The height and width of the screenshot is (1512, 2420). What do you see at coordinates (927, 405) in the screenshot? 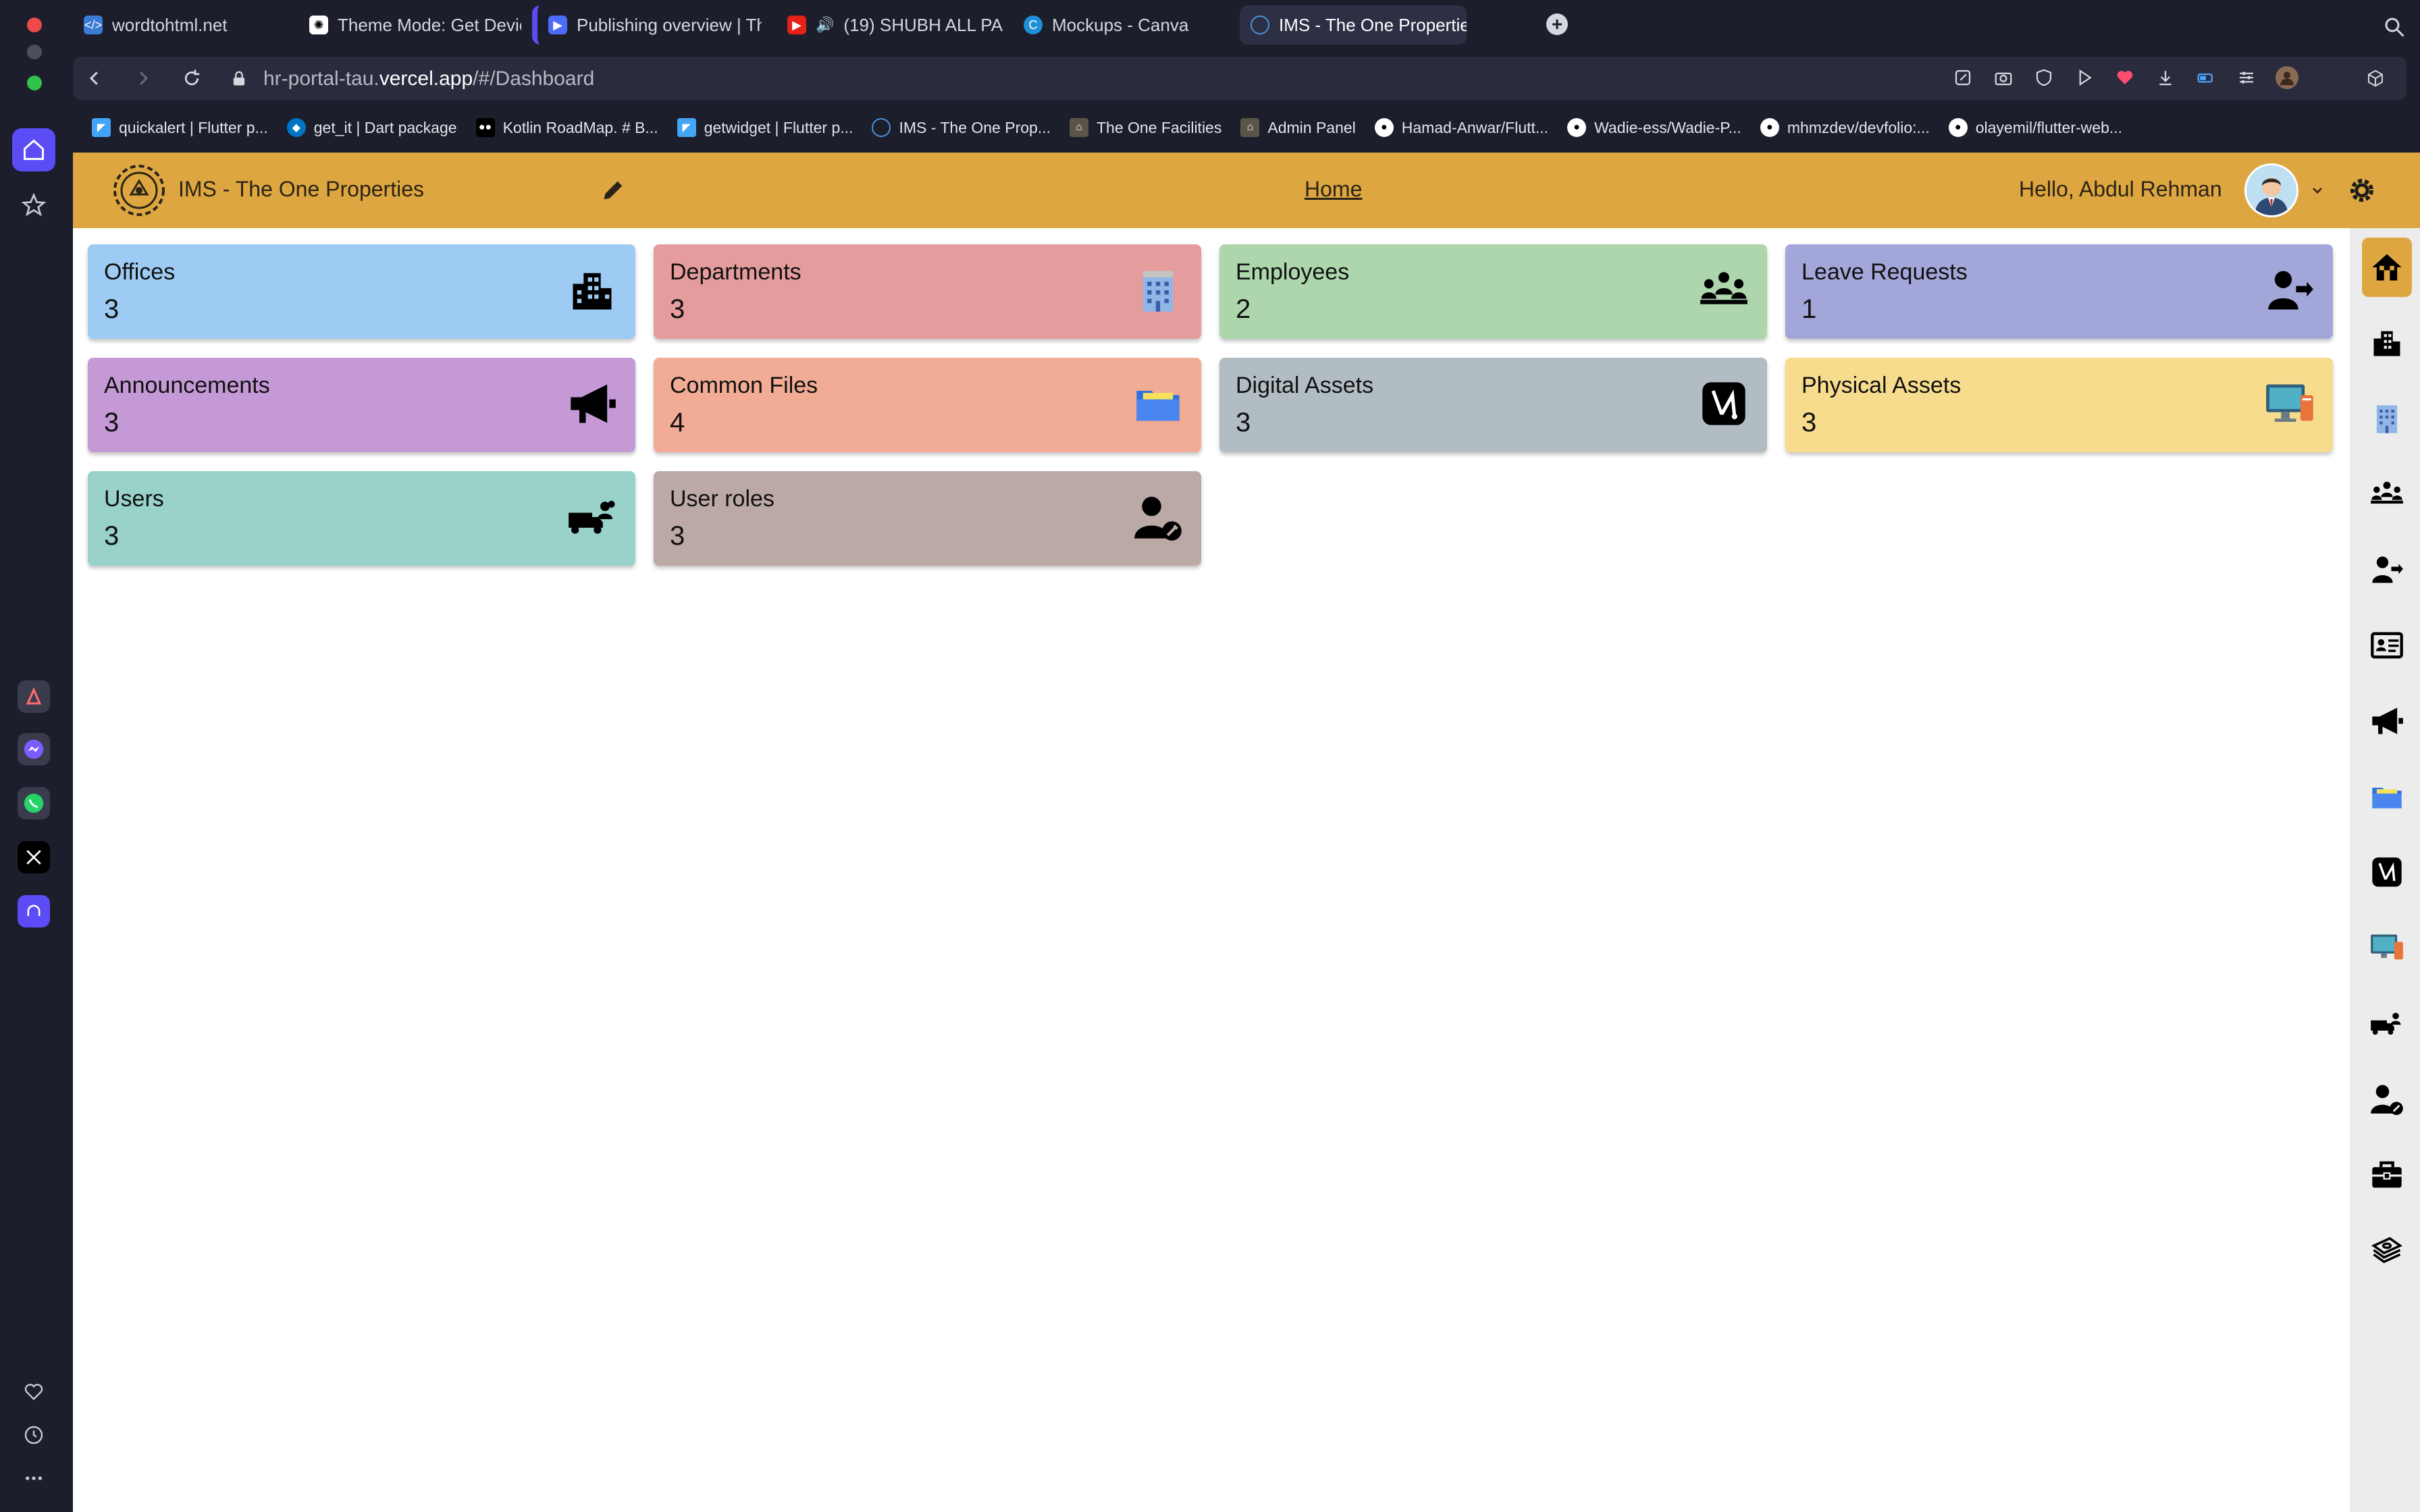
I see `card-common-files: Common Files 4` at bounding box center [927, 405].